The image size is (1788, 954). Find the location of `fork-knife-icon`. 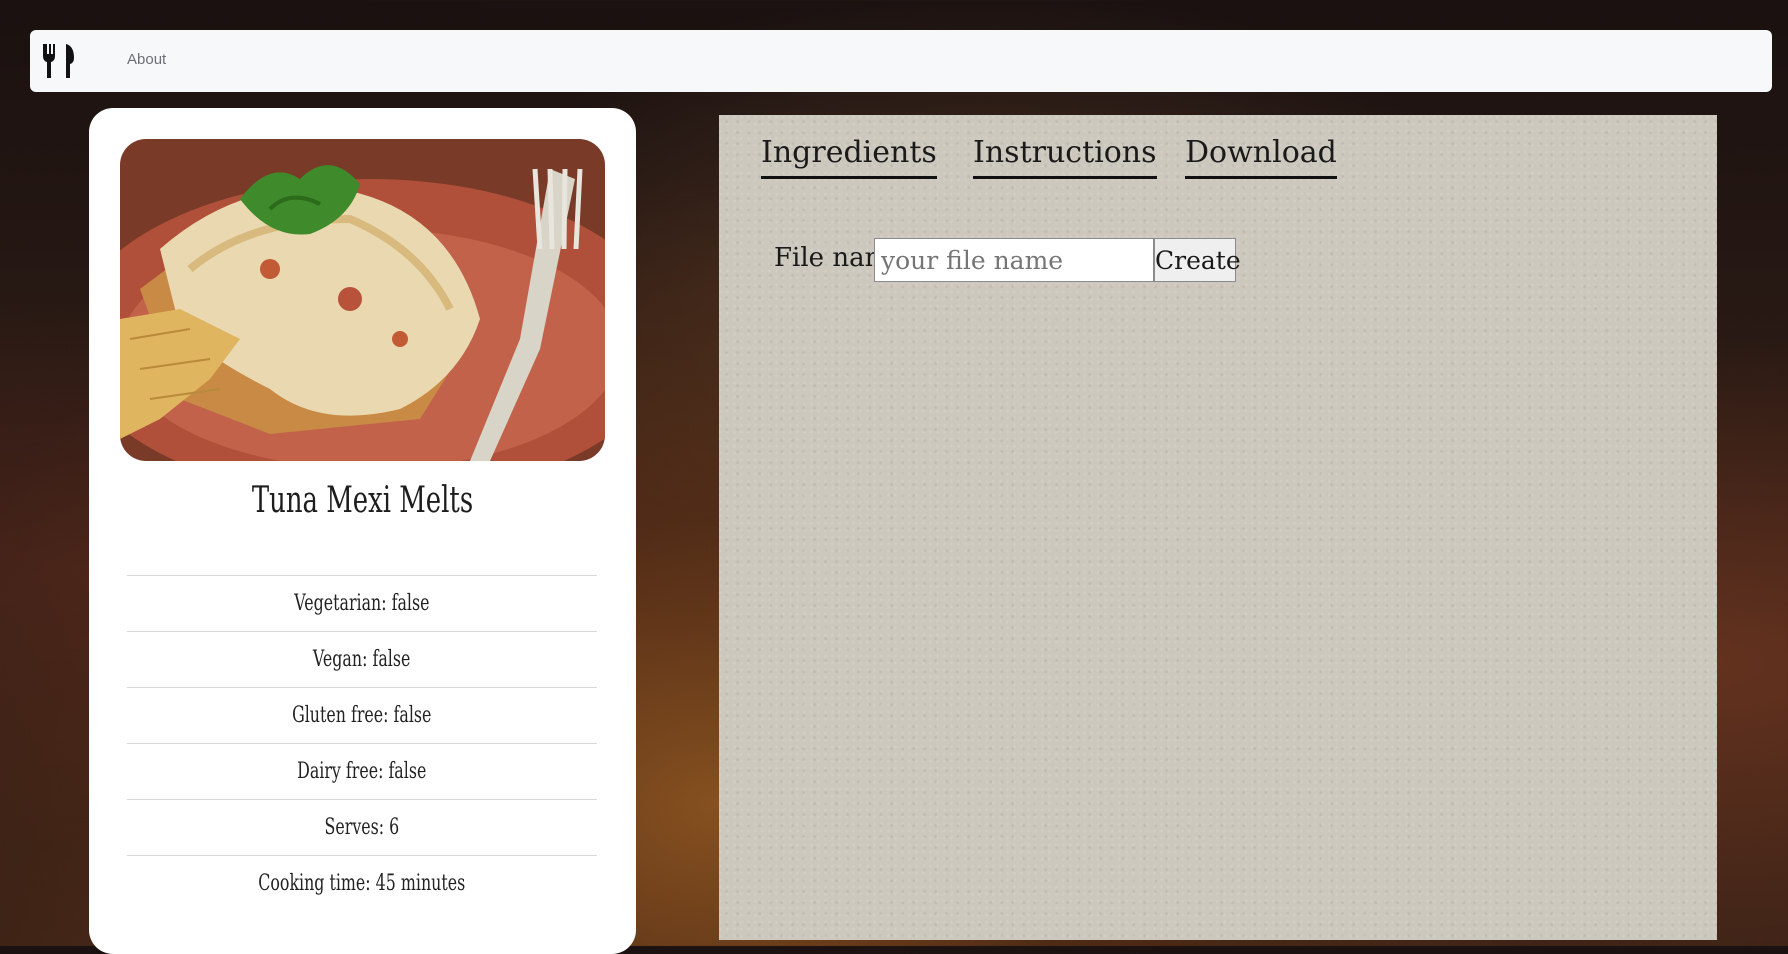

fork-knife-icon is located at coordinates (58, 61).